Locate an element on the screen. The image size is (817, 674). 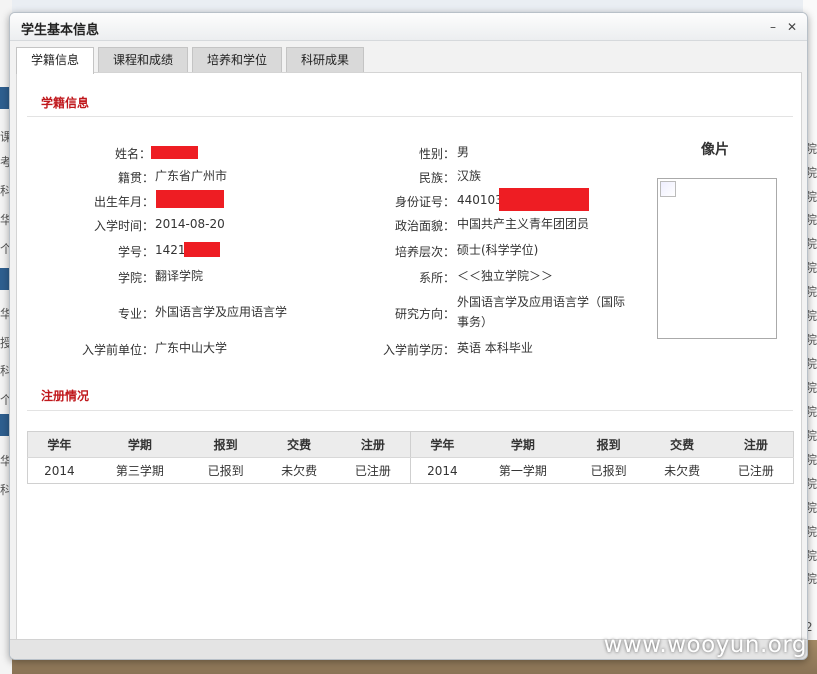
enrollment-section-title: 学籍信息 is located at coordinates (65, 103).